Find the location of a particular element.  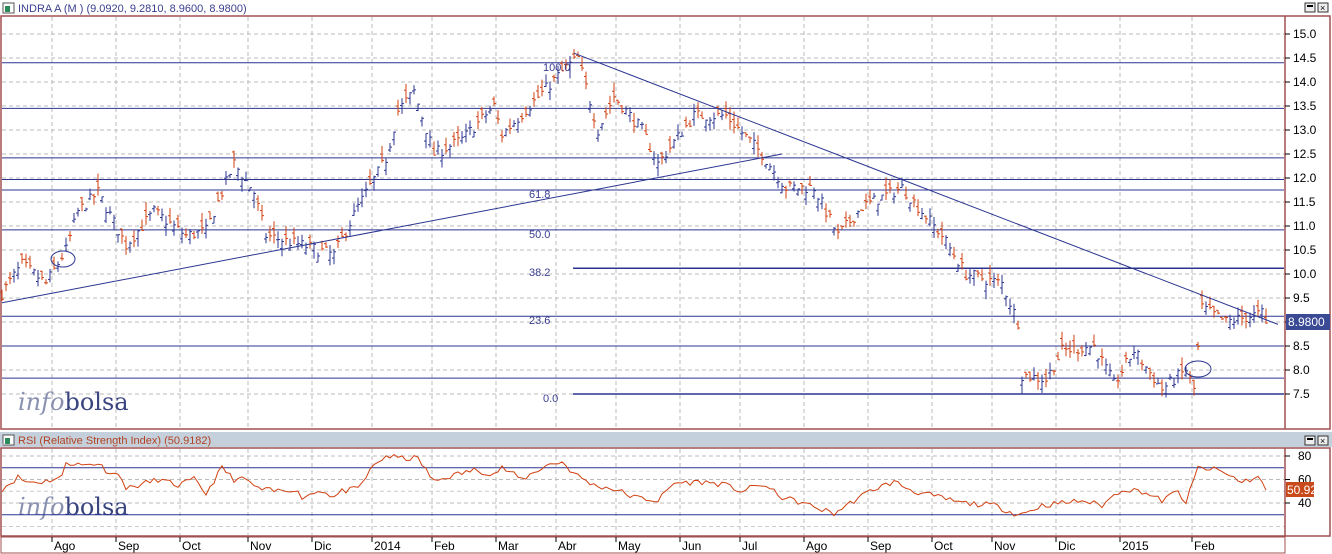

y-tick-label: 8.0 is located at coordinates (1301, 370).